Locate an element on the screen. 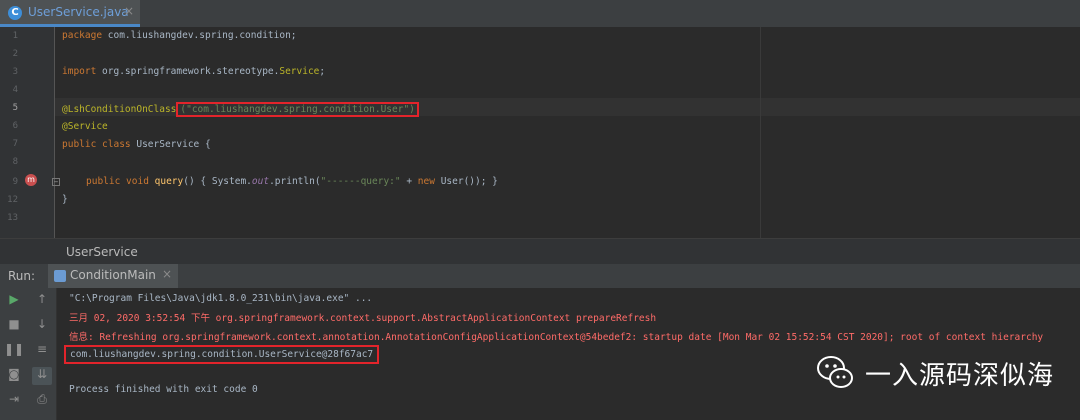 The height and width of the screenshot is (420, 1080). soft-wrap-icon: ≡ is located at coordinates (42, 351).